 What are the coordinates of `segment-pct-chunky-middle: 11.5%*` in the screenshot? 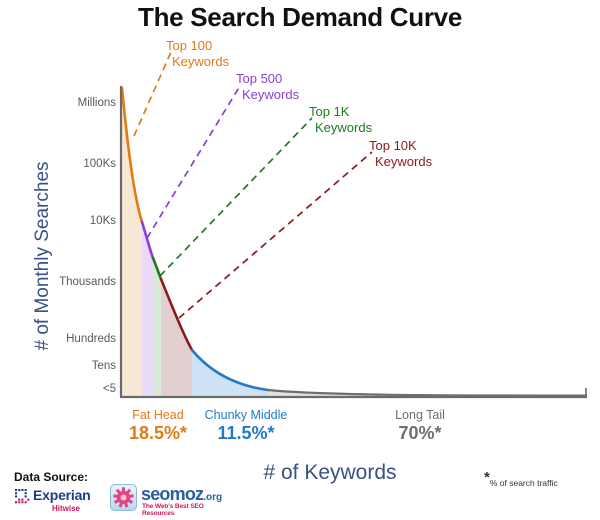 It's located at (246, 433).